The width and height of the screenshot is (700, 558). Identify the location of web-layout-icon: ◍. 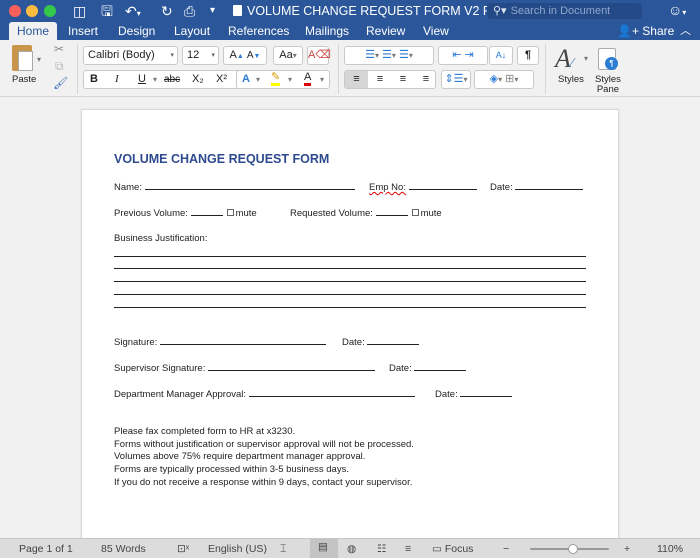
(351, 549).